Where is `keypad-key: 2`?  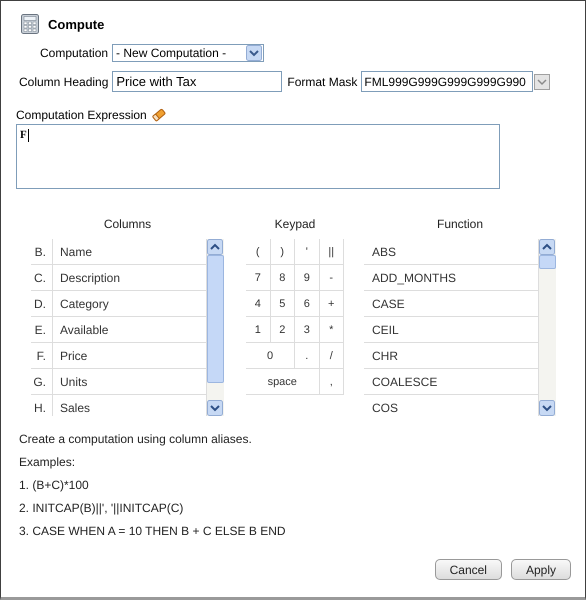
keypad-key: 2 is located at coordinates (282, 330).